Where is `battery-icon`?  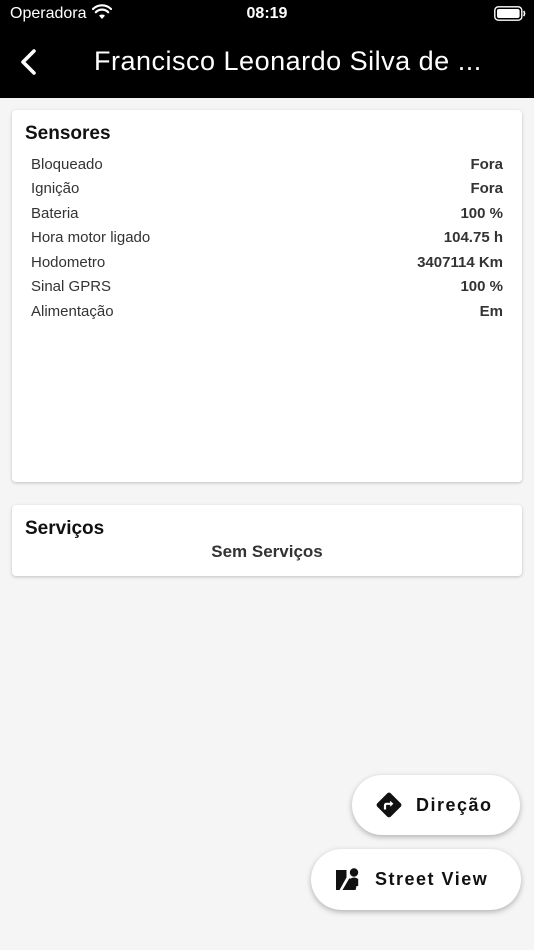 battery-icon is located at coordinates (510, 13).